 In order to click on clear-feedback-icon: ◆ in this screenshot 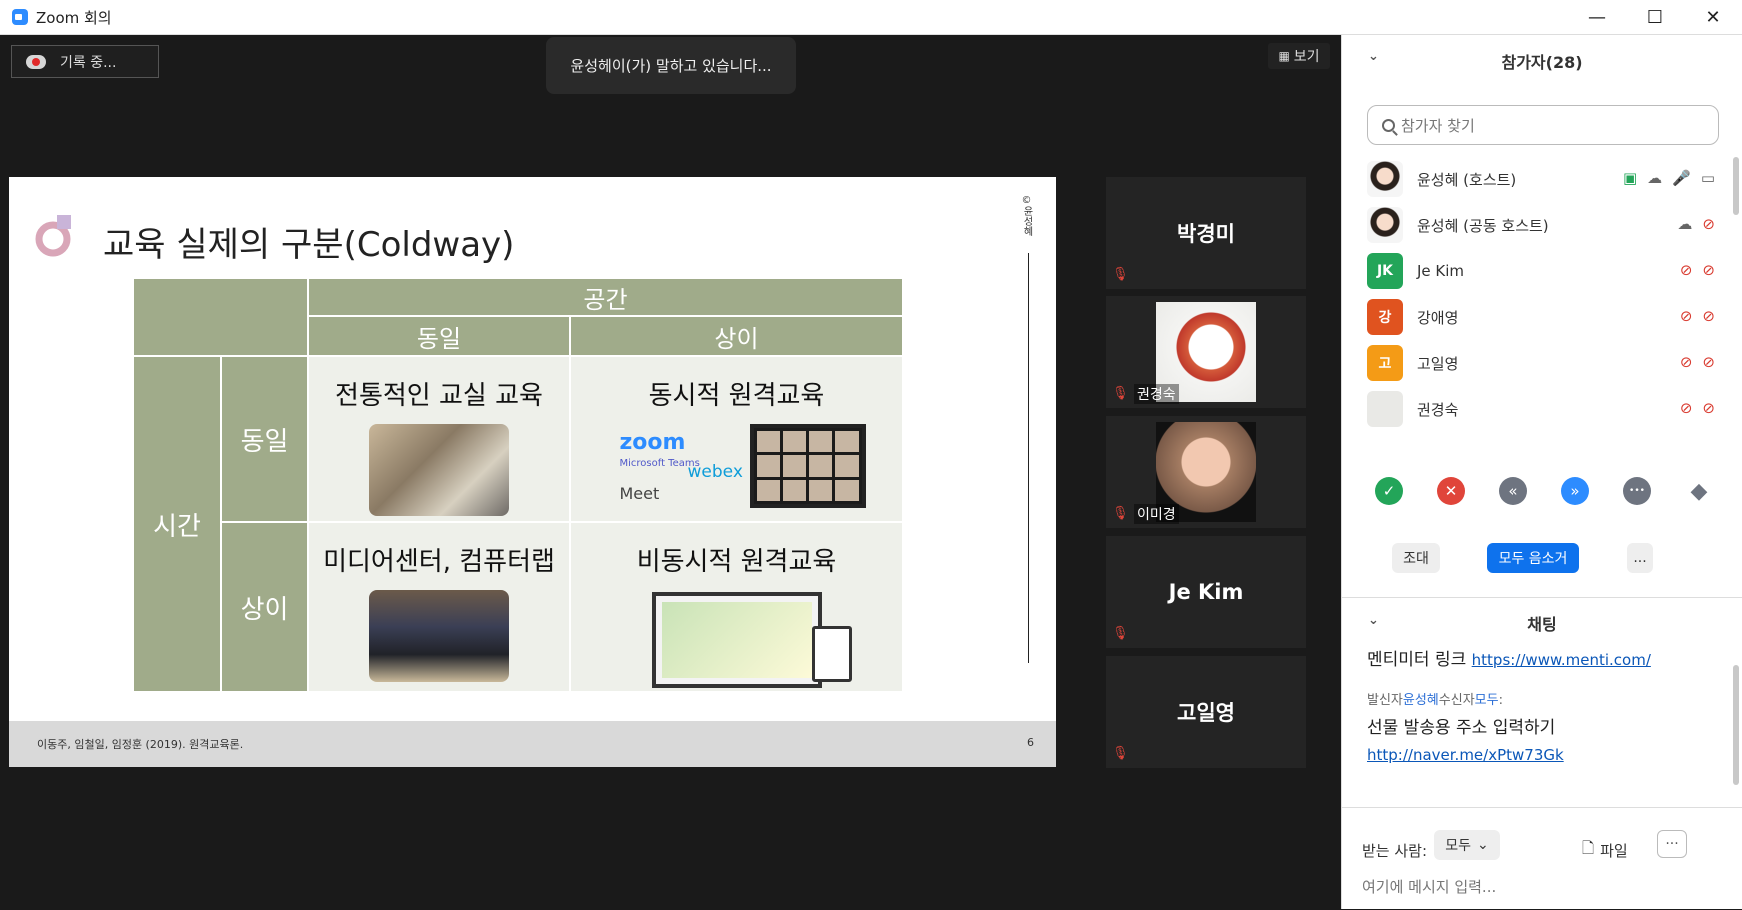, I will do `click(1699, 491)`.